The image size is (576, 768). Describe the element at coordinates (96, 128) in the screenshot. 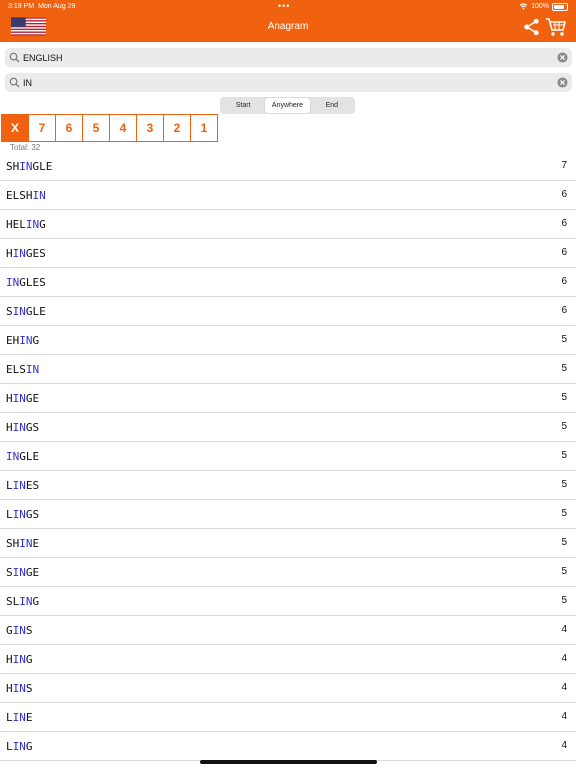

I see `length-filter-5: 5` at that location.